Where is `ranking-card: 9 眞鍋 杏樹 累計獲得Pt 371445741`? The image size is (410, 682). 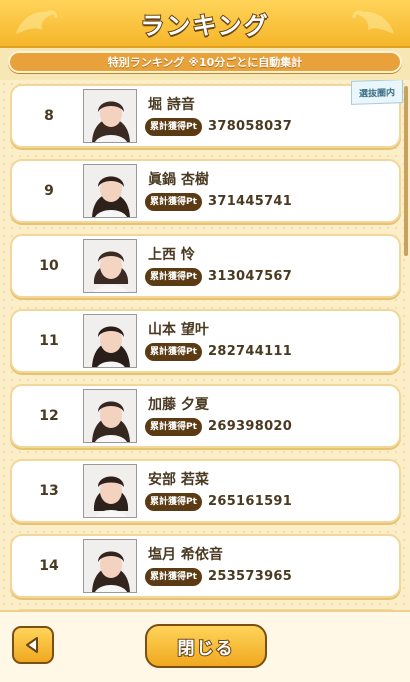
ranking-card: 9 眞鍋 杏樹 累計獲得Pt 371445741 is located at coordinates (205, 191).